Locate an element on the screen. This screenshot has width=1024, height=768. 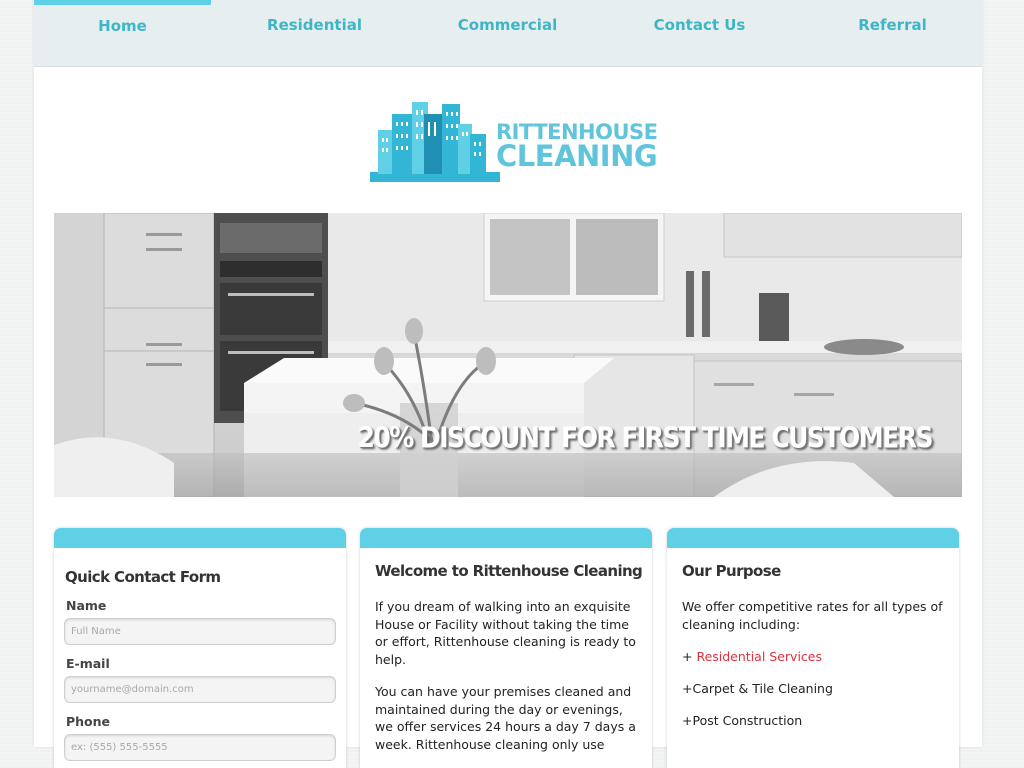
purpose-item-residential: + Residential Services is located at coordinates (752, 656).